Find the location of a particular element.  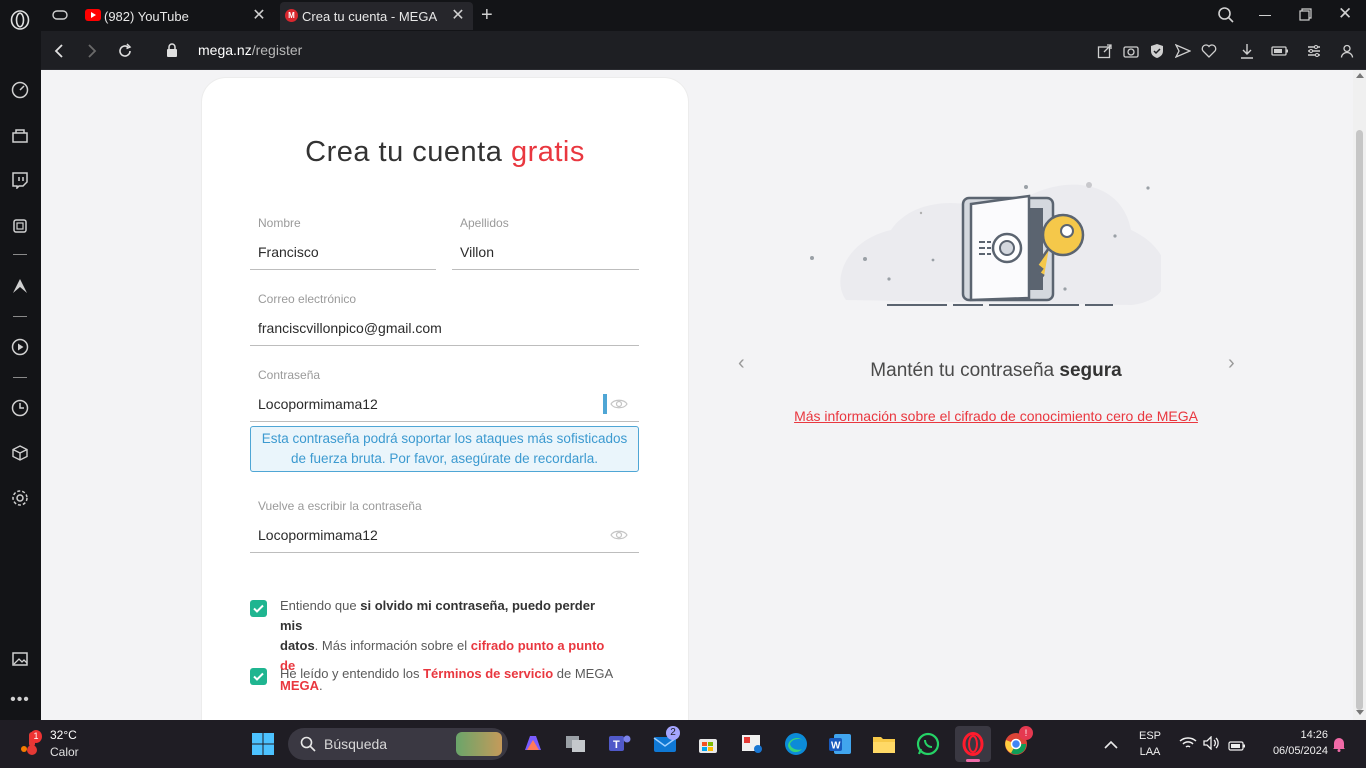

confirm-password-field: Locopormimama12 is located at coordinates (318, 535).